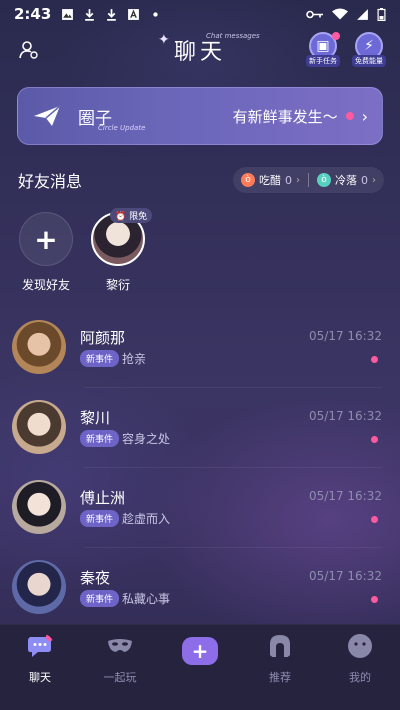 The height and width of the screenshot is (710, 400). What do you see at coordinates (138, 217) in the screenshot?
I see `badge-label: 限免` at bounding box center [138, 217].